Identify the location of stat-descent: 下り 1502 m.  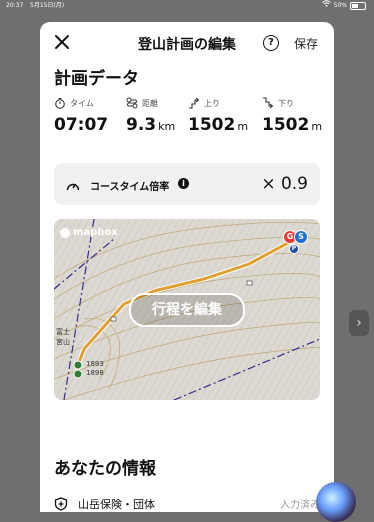
(292, 116).